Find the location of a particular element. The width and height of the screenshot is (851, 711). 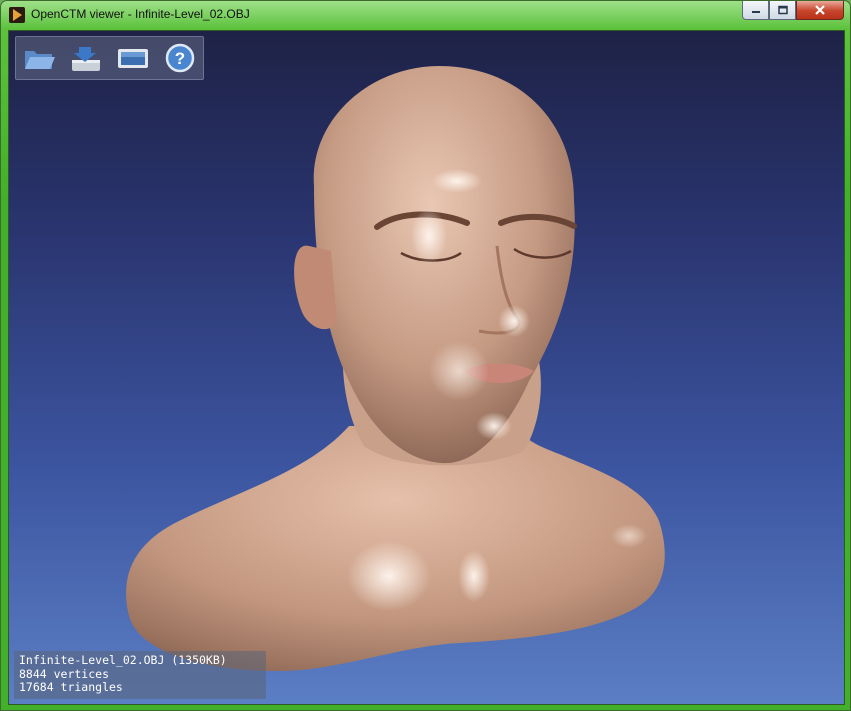

caption-buttons is located at coordinates (793, 11).